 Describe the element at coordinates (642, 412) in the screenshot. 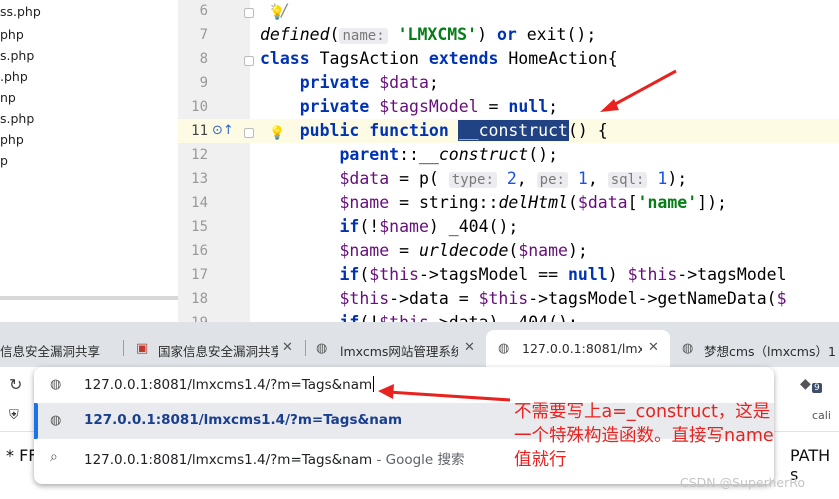

I see `annotation-line: 不需要写上a=_construct，这是` at that location.